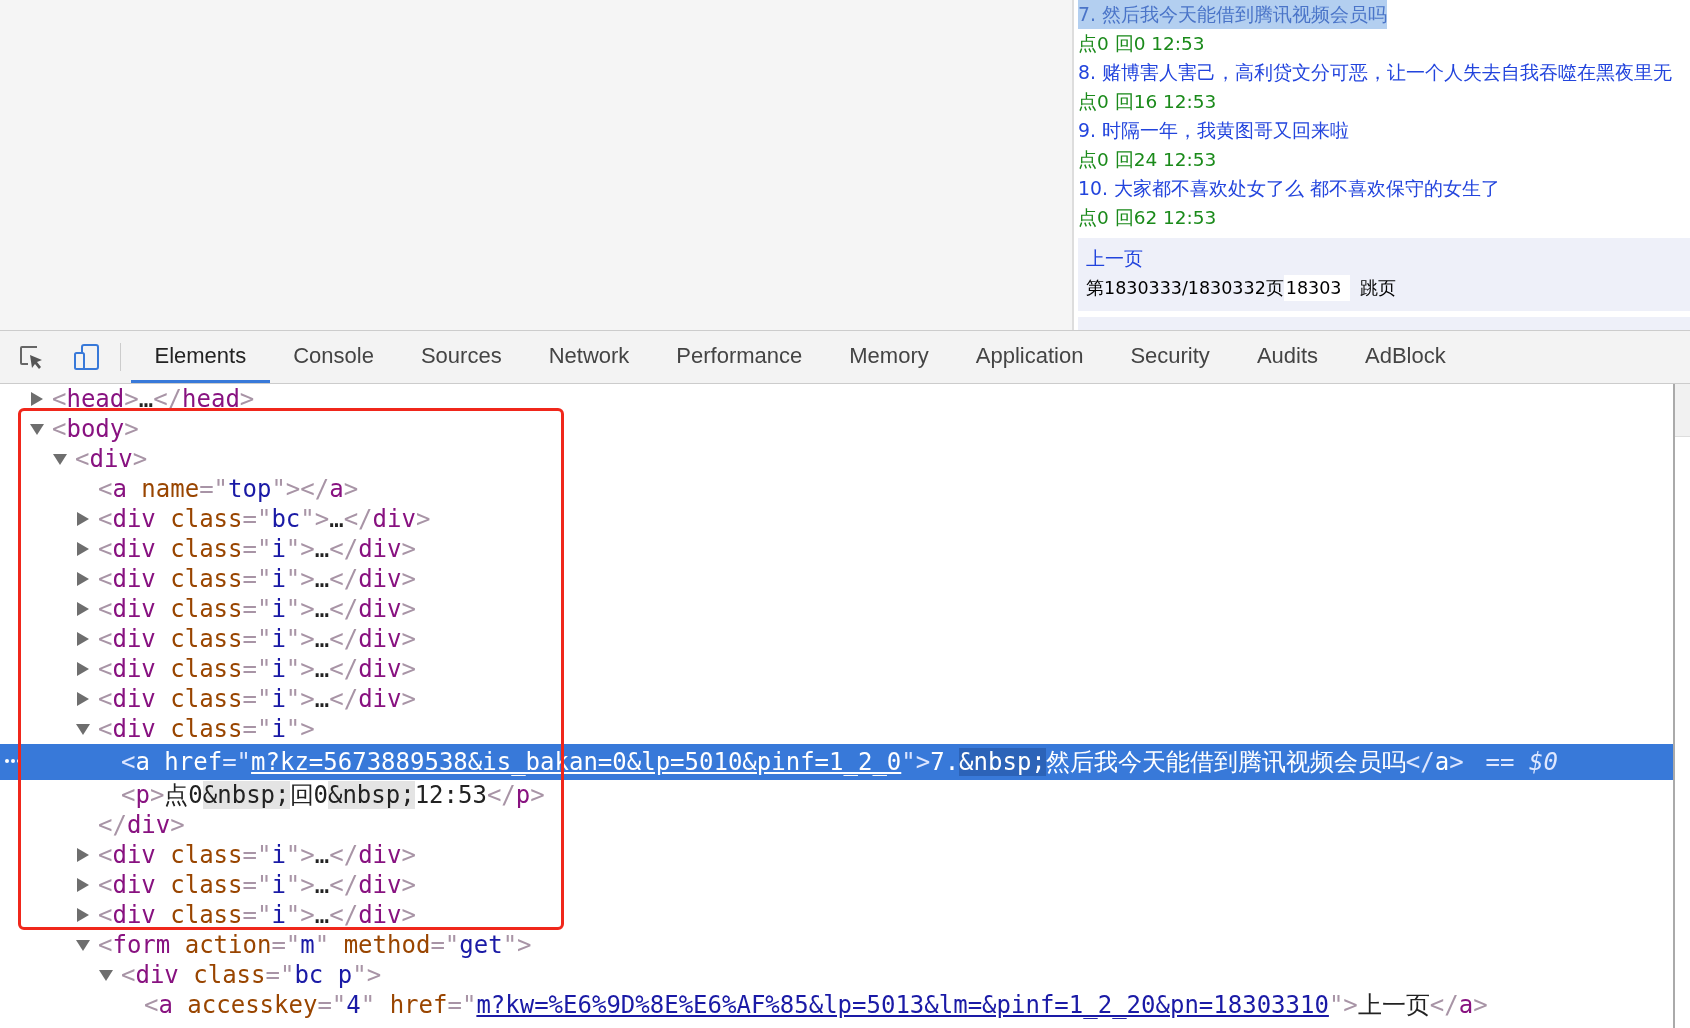 This screenshot has width=1690, height=1028. What do you see at coordinates (889, 357) in the screenshot?
I see `devtools-tab: Memory` at bounding box center [889, 357].